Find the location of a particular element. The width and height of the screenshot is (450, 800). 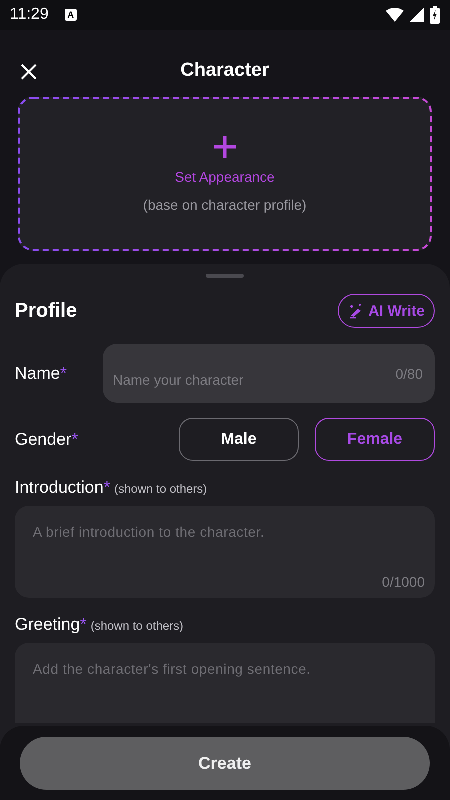

character-counter: 0/1000 is located at coordinates (403, 582).